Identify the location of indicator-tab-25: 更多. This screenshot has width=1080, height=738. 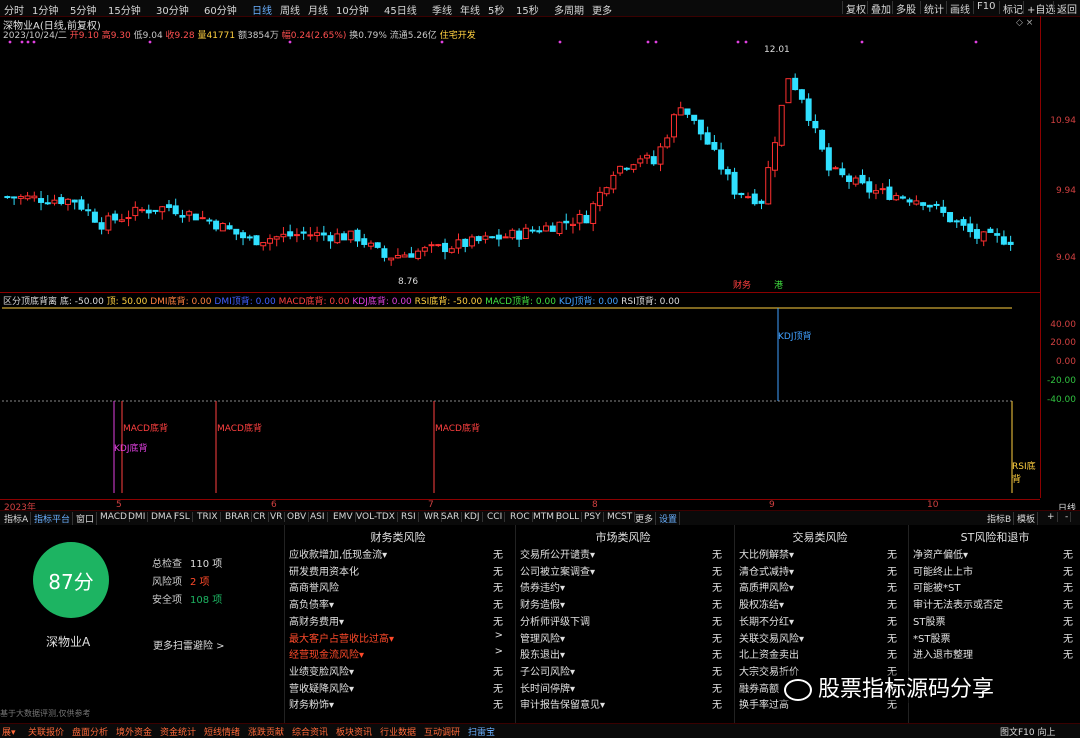
(645, 518).